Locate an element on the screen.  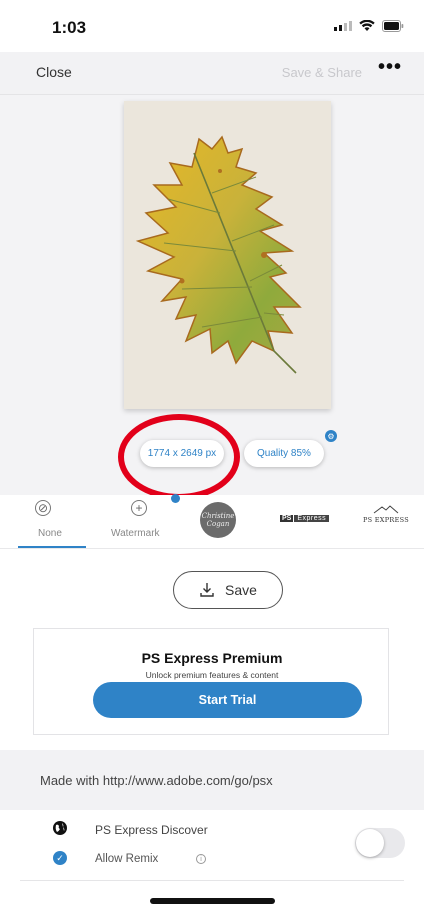
download-icon is located at coordinates (207, 590).